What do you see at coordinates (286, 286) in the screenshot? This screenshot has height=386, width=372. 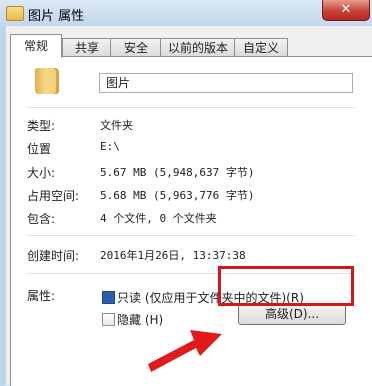 I see `highlight-box` at bounding box center [286, 286].